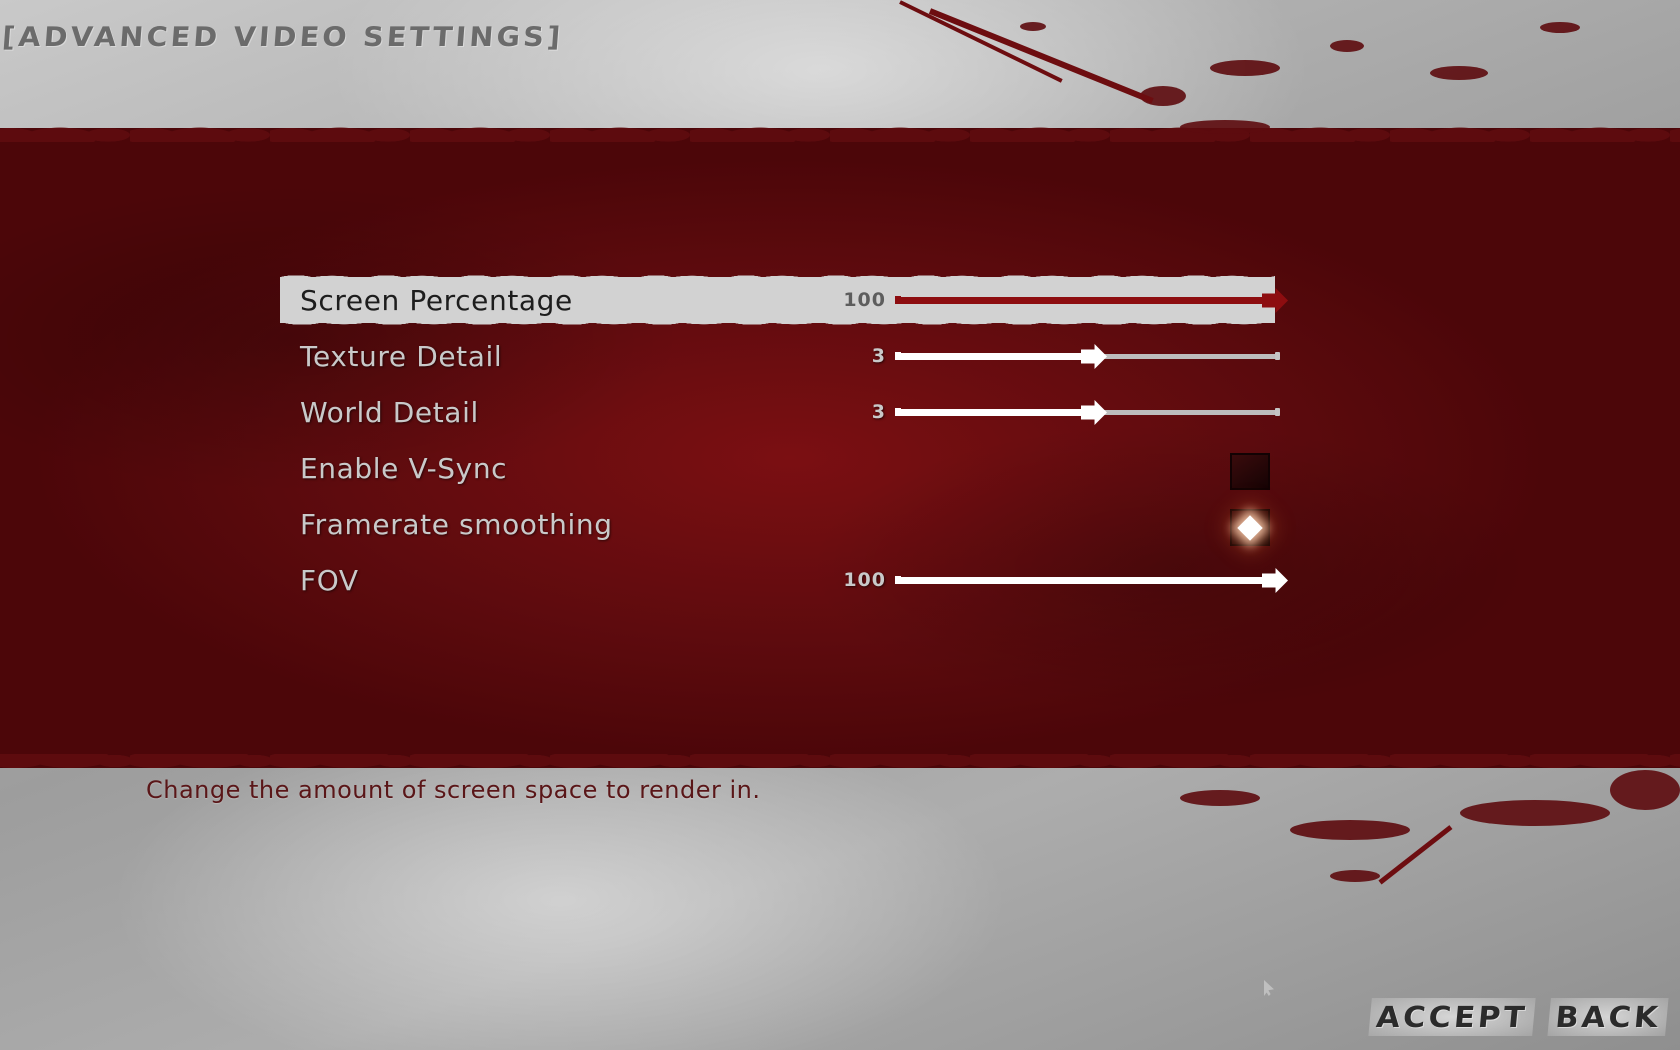 The width and height of the screenshot is (1680, 1050). What do you see at coordinates (456, 524) in the screenshot?
I see `setting-label: Framerate smoothing` at bounding box center [456, 524].